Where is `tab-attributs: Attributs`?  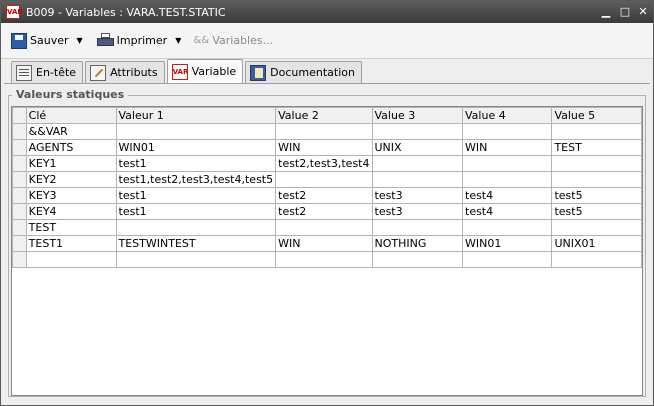 tab-attributs: Attributs is located at coordinates (125, 72).